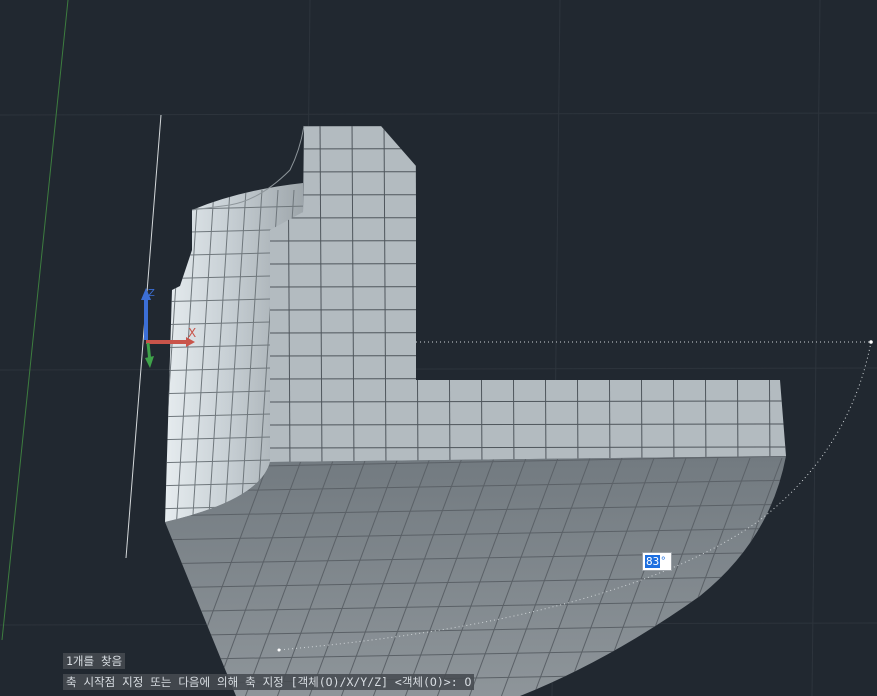 Image resolution: width=877 pixels, height=696 pixels. I want to click on construction-line, so click(143, 336).